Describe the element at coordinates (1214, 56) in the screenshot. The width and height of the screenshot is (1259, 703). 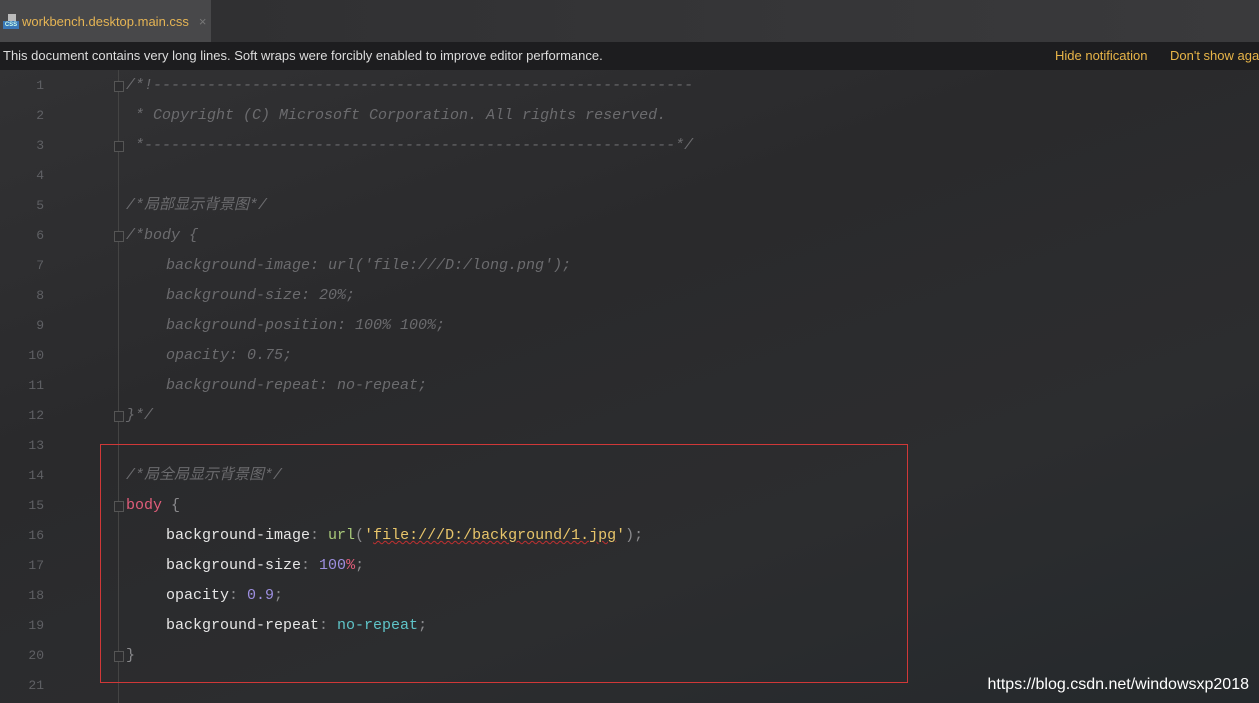
I see `dont-show-again-link: Don't show again` at that location.